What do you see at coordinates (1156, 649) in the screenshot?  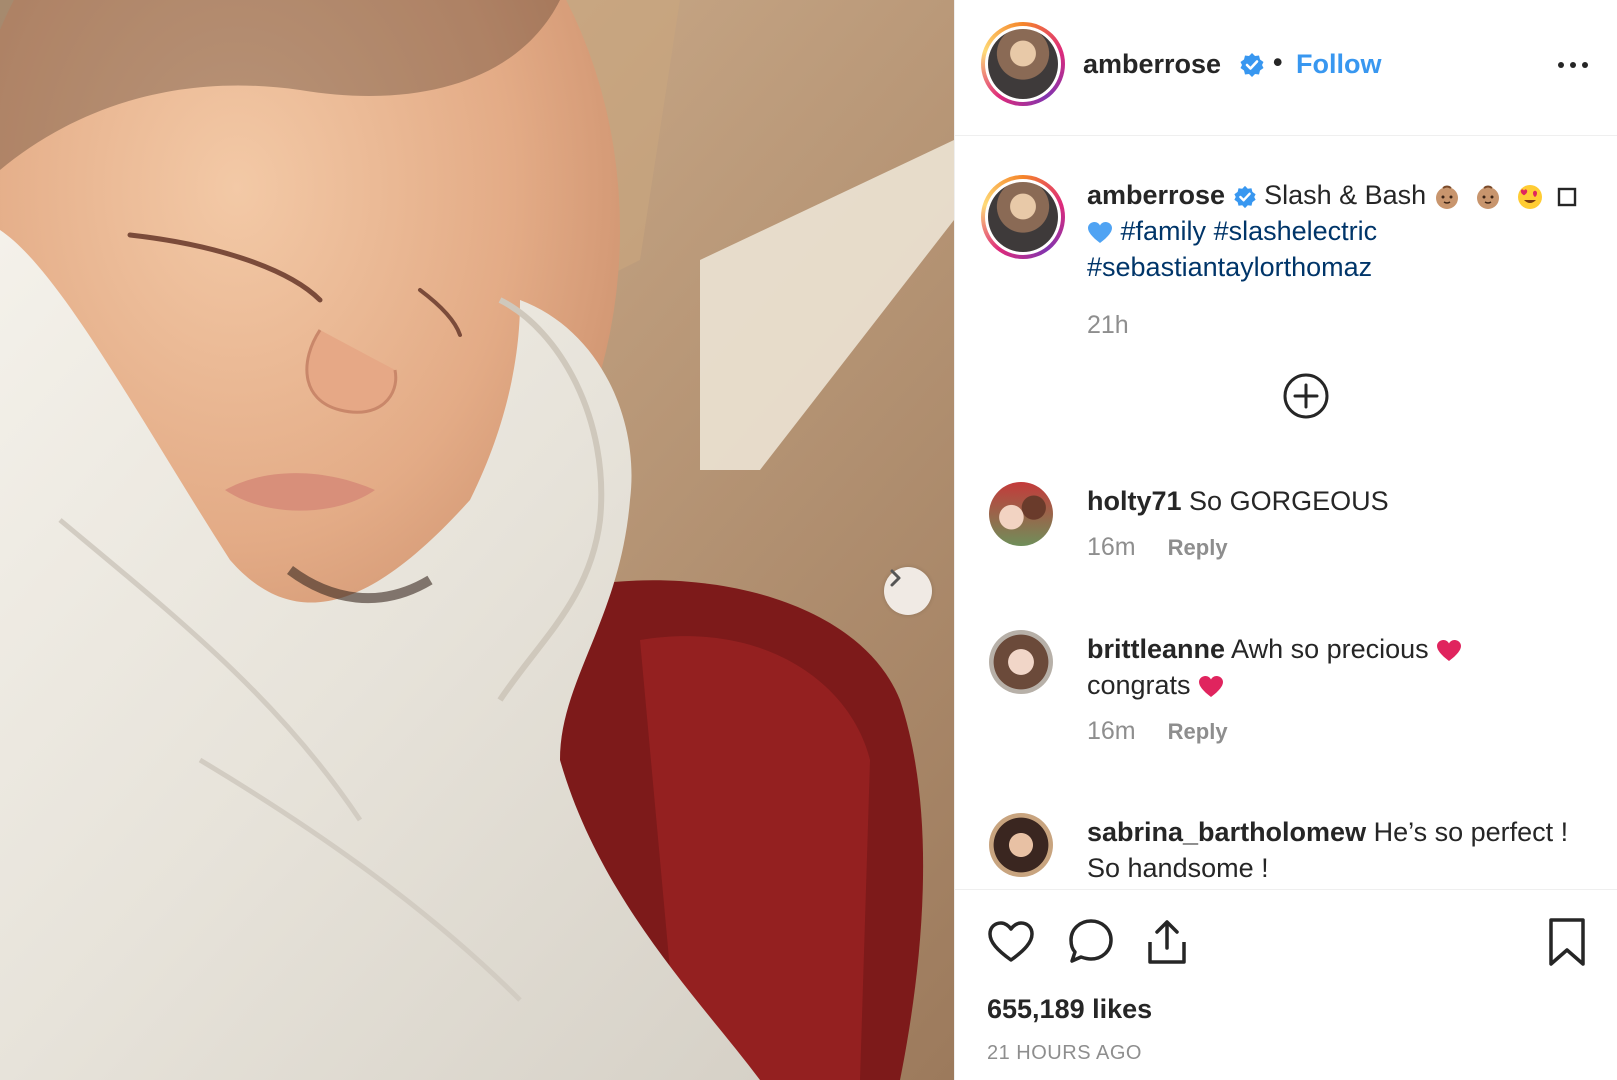 I see `comment-username: brittleanne` at bounding box center [1156, 649].